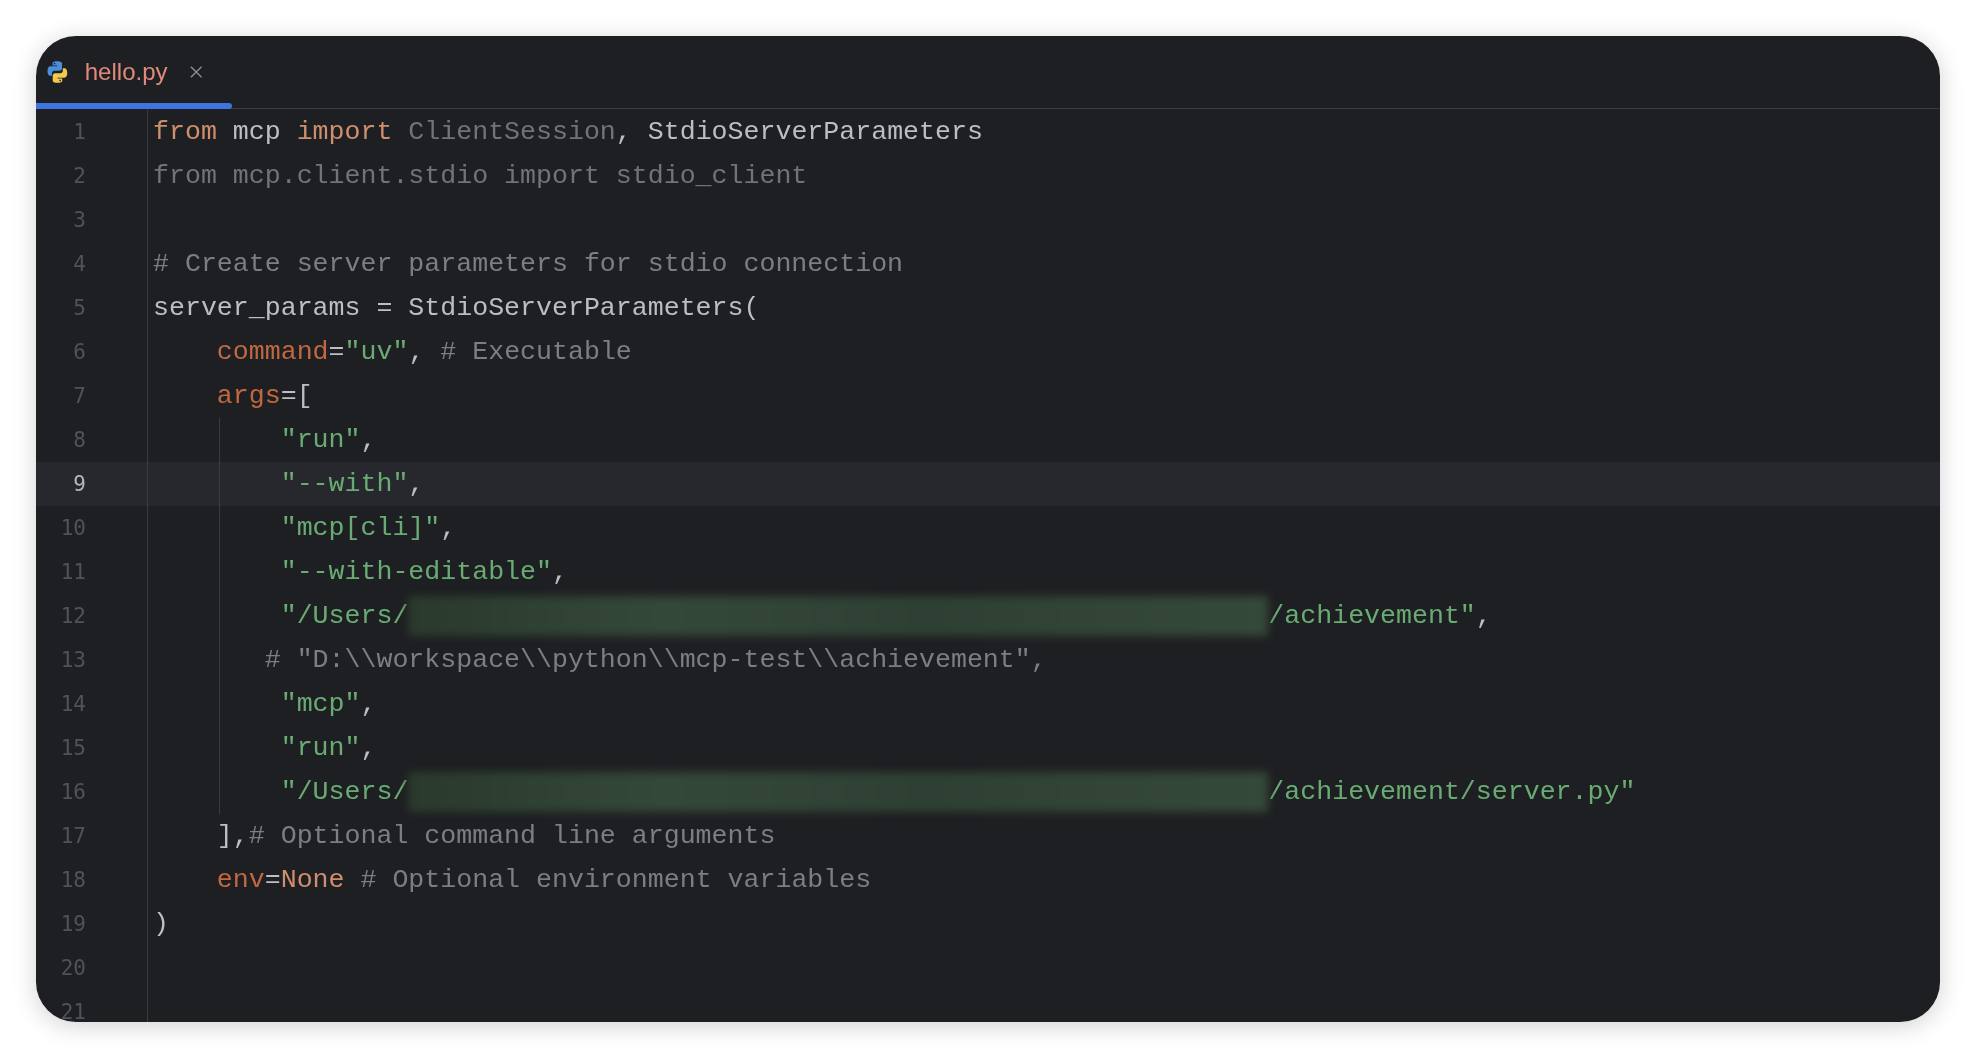 The height and width of the screenshot is (1060, 1976). Describe the element at coordinates (480, 176) in the screenshot. I see `code-line: from mcp.client.stdio import stdio_client` at that location.